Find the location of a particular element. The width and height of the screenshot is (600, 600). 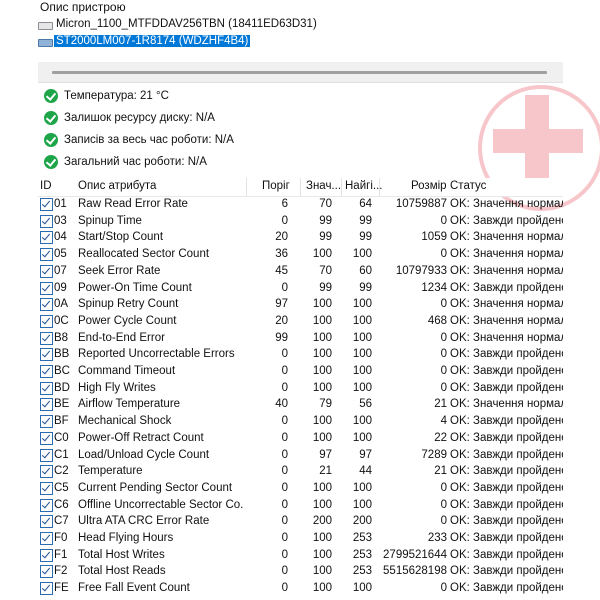

health-text: Записів за весь час роботи: N/A is located at coordinates (149, 140).